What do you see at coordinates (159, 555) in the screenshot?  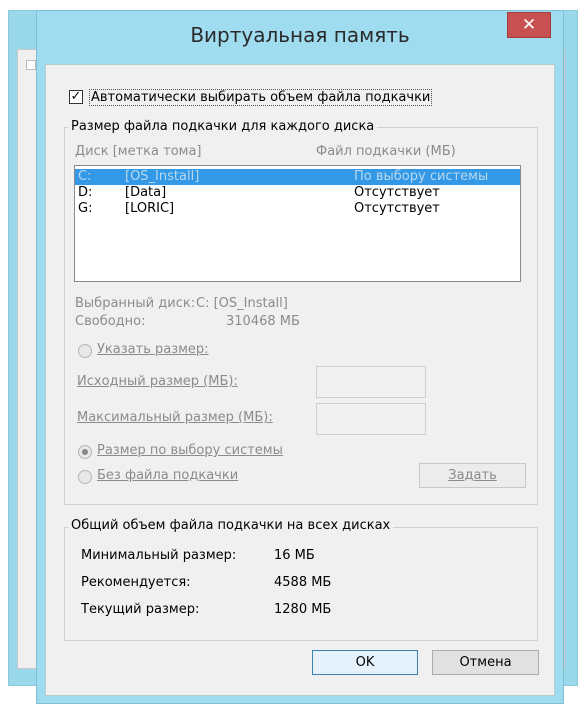 I see `min-size-label: Минимальный размер:` at bounding box center [159, 555].